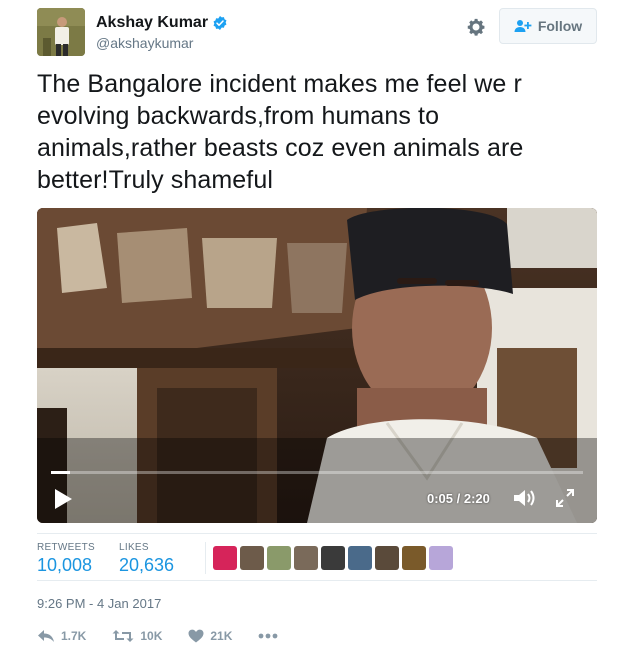  I want to click on likes-label: LIKES, so click(134, 547).